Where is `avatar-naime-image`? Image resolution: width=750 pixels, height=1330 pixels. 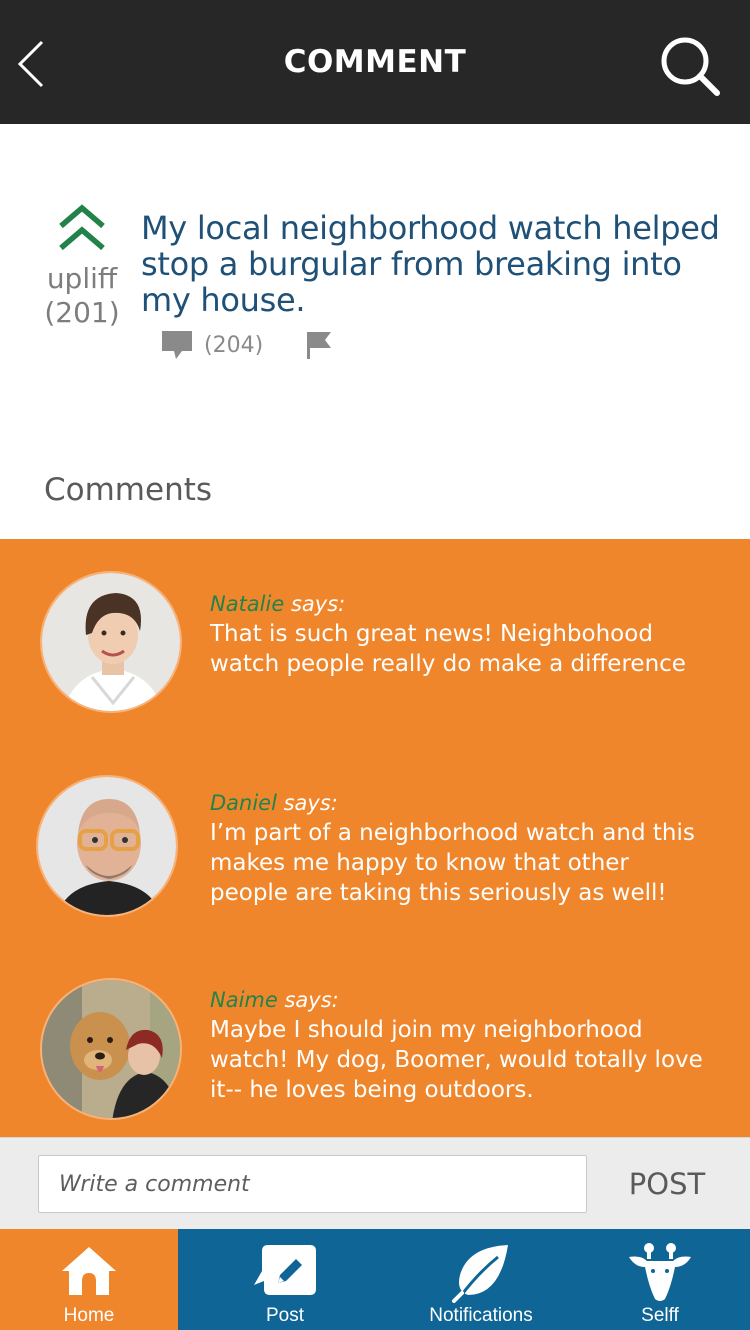
avatar-naime-image is located at coordinates (111, 1049).